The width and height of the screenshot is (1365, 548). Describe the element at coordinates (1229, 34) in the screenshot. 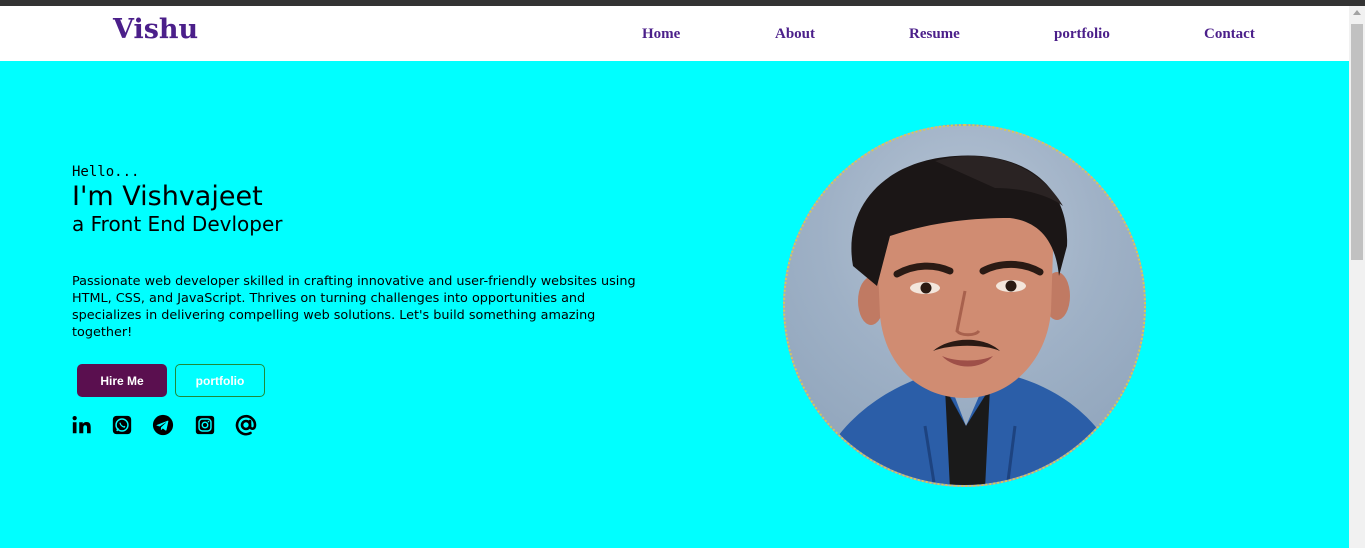

I see `nav-link-contact: Contact` at that location.